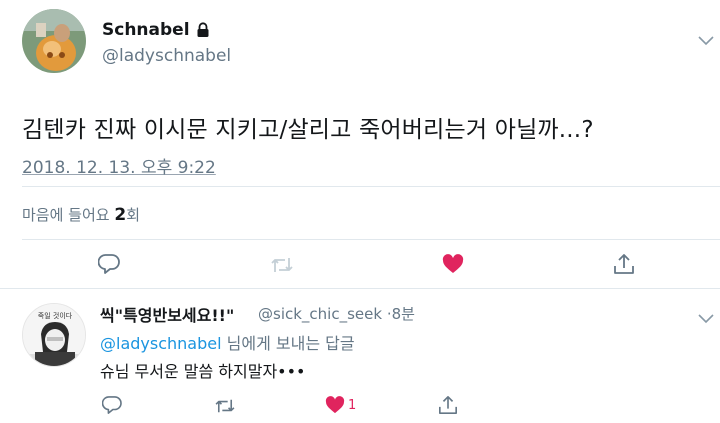  What do you see at coordinates (119, 165) in the screenshot?
I see `timestamp: 2018. 12. 13. 오후 9:22` at bounding box center [119, 165].